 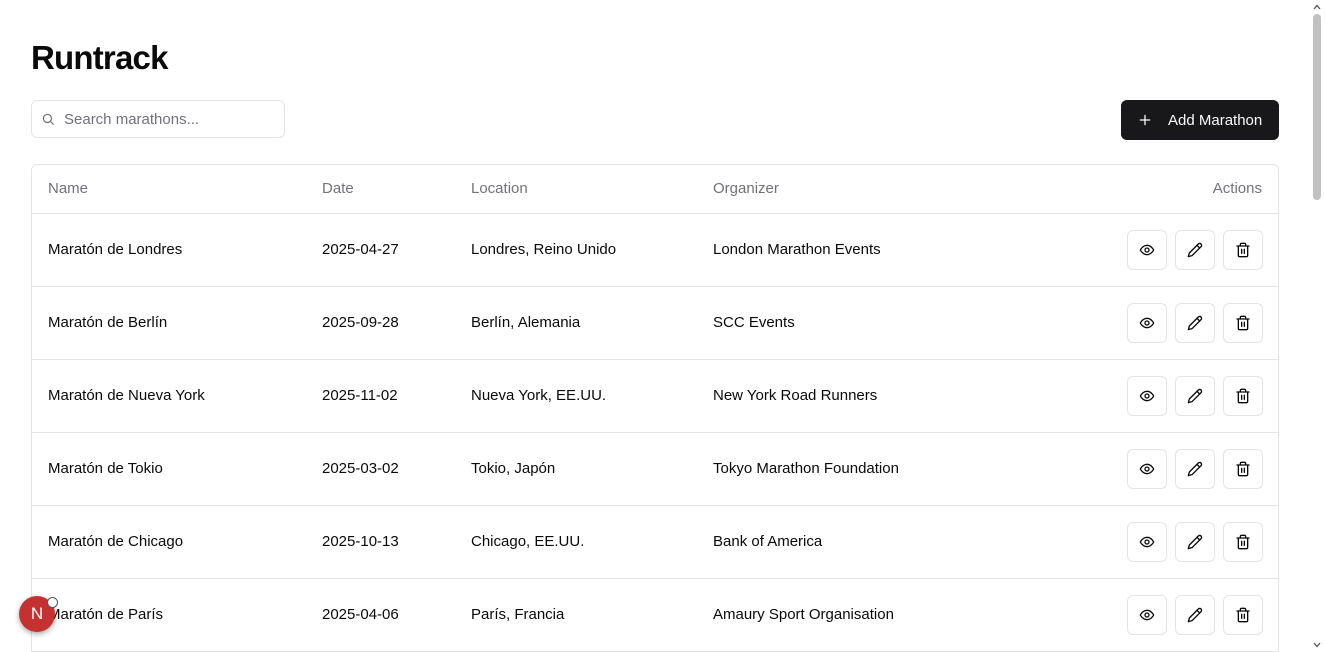 What do you see at coordinates (806, 468) in the screenshot?
I see `cell-organizer: Tokyo Marathon Foundation` at bounding box center [806, 468].